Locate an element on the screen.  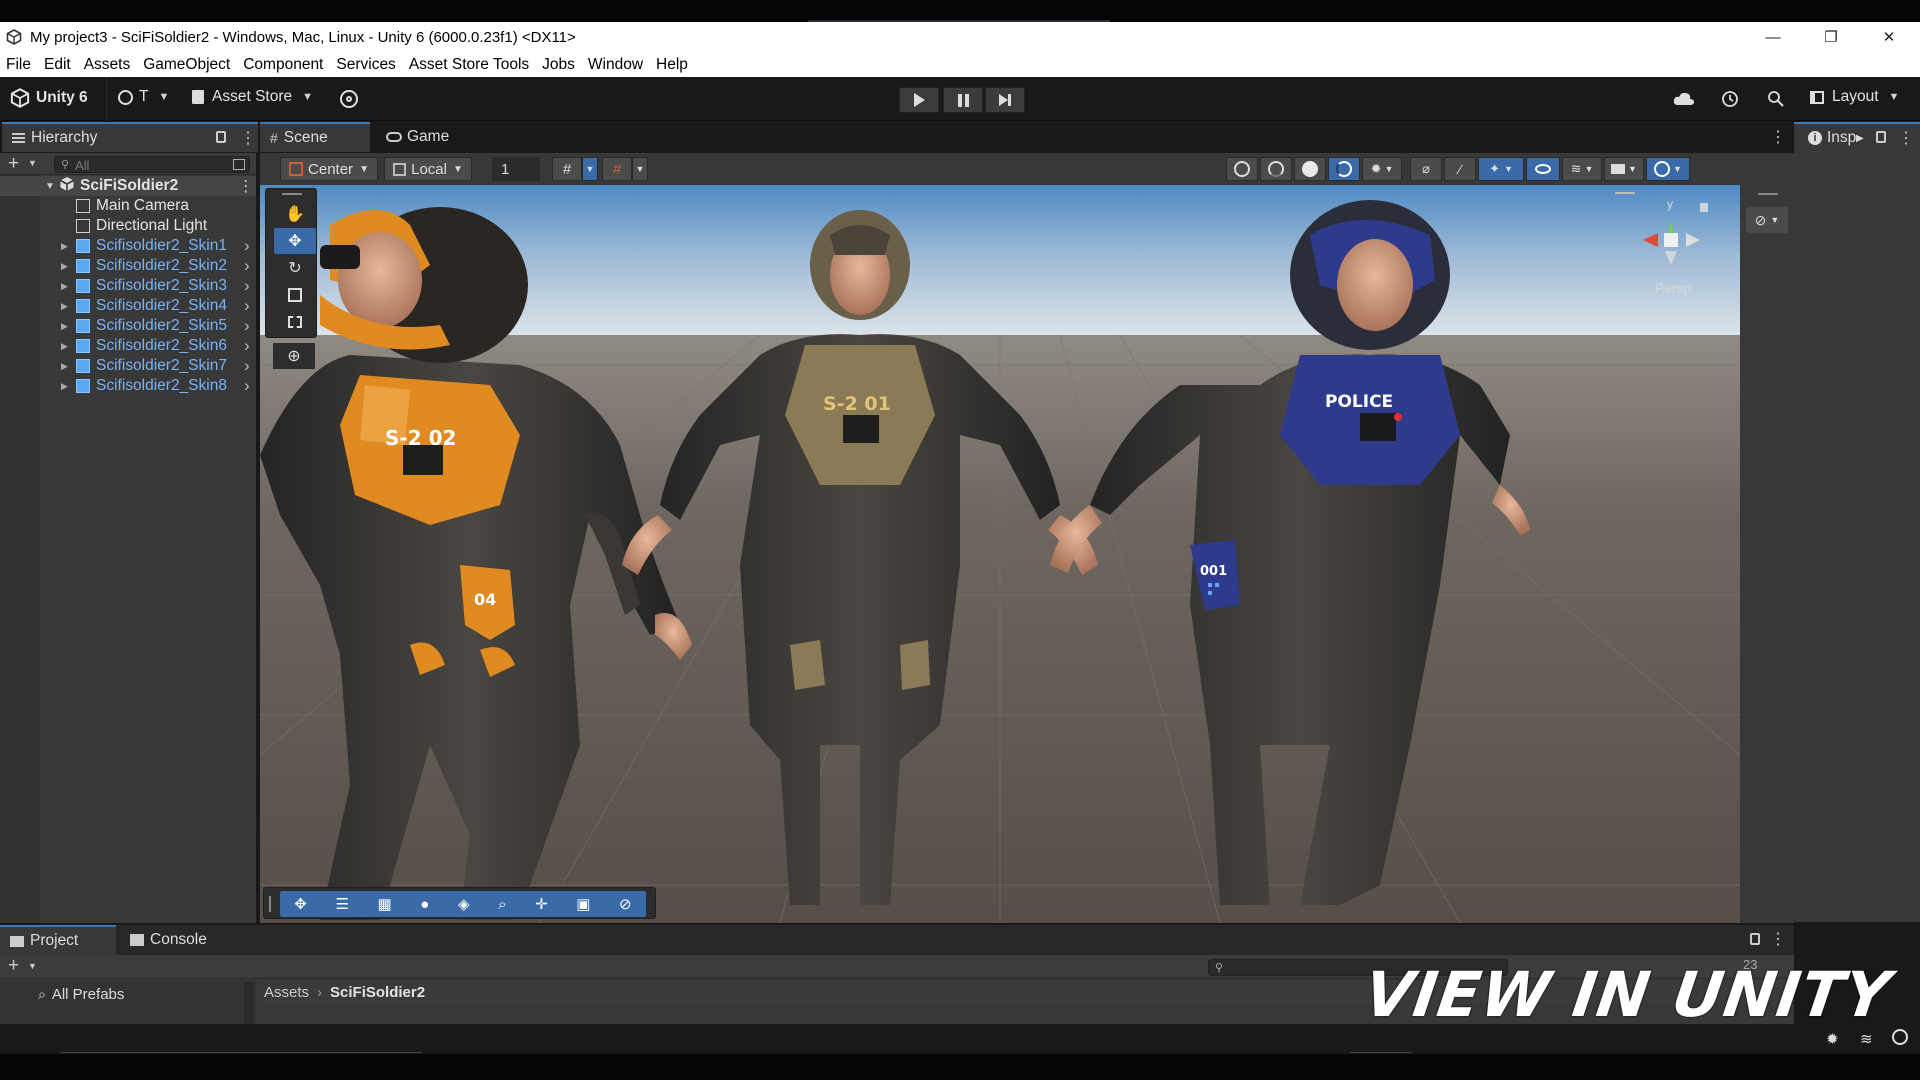
menu-window: Window is located at coordinates (615, 65).